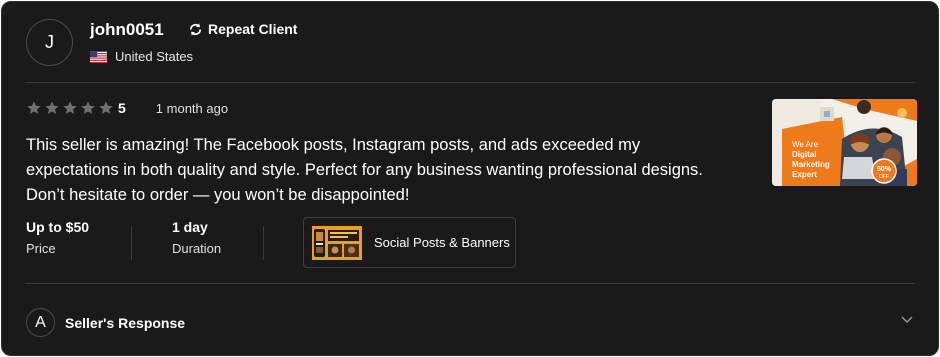 The height and width of the screenshot is (357, 940). What do you see at coordinates (805, 144) in the screenshot?
I see `attachment-headline-1: We Are` at bounding box center [805, 144].